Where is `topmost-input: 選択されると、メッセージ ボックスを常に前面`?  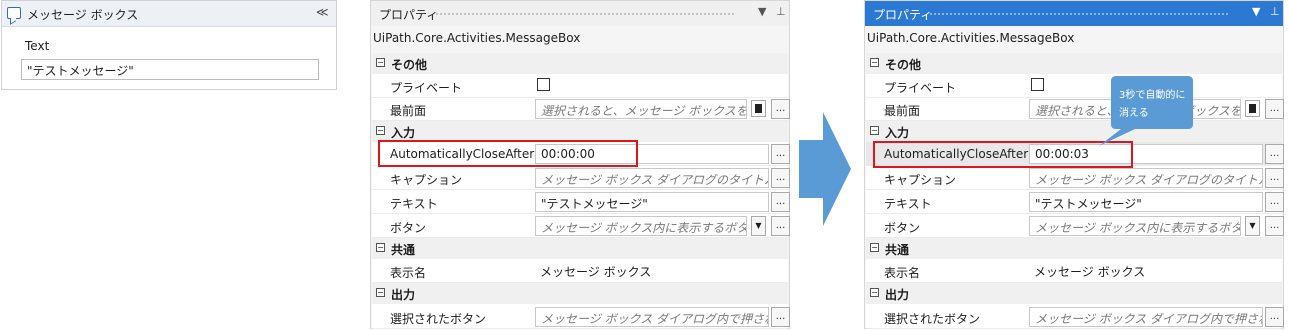
topmost-input: 選択されると、メッセージ ボックスを常に前面 is located at coordinates (641, 109).